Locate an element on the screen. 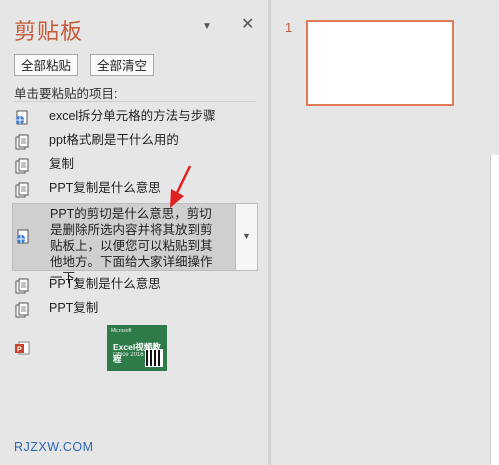 The height and width of the screenshot is (465, 499). qr-code is located at coordinates (154, 358).